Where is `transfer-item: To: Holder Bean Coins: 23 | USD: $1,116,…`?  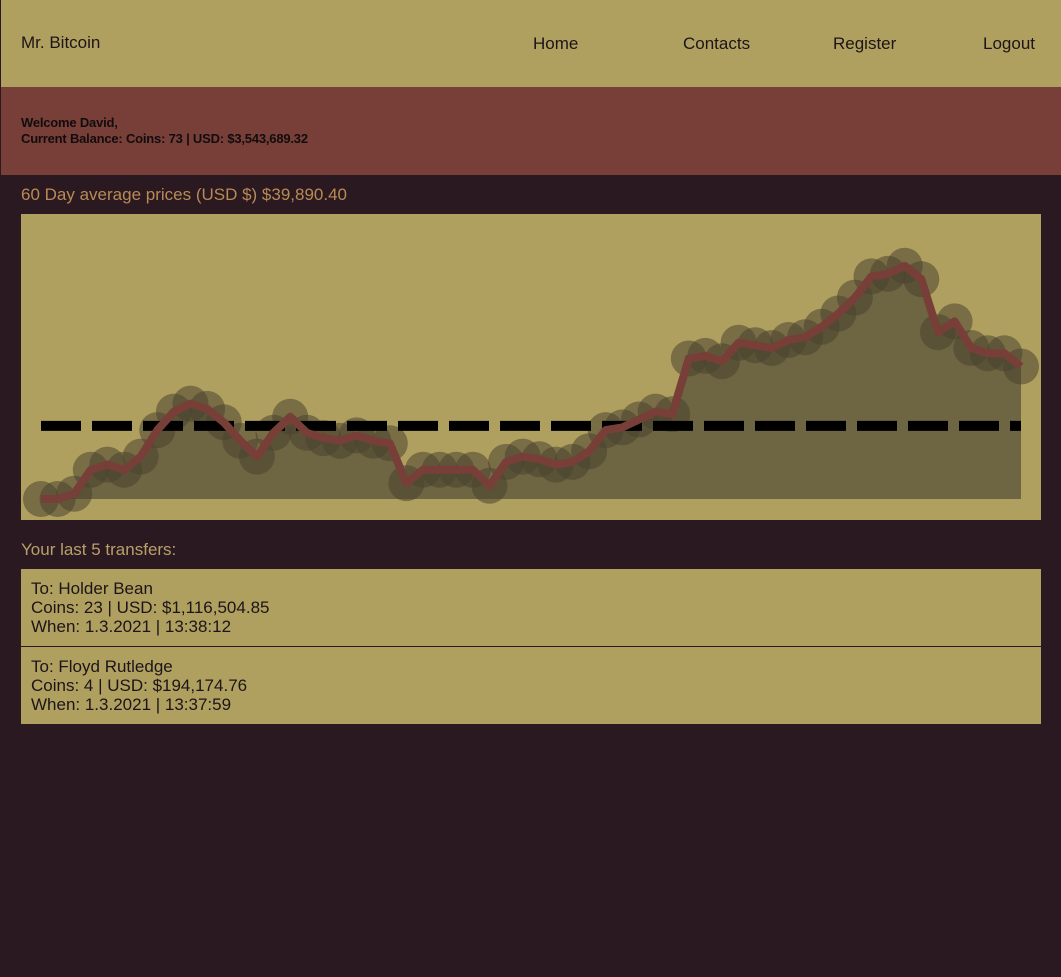 transfer-item: To: Holder Bean Coins: 23 | USD: $1,116,… is located at coordinates (531, 607).